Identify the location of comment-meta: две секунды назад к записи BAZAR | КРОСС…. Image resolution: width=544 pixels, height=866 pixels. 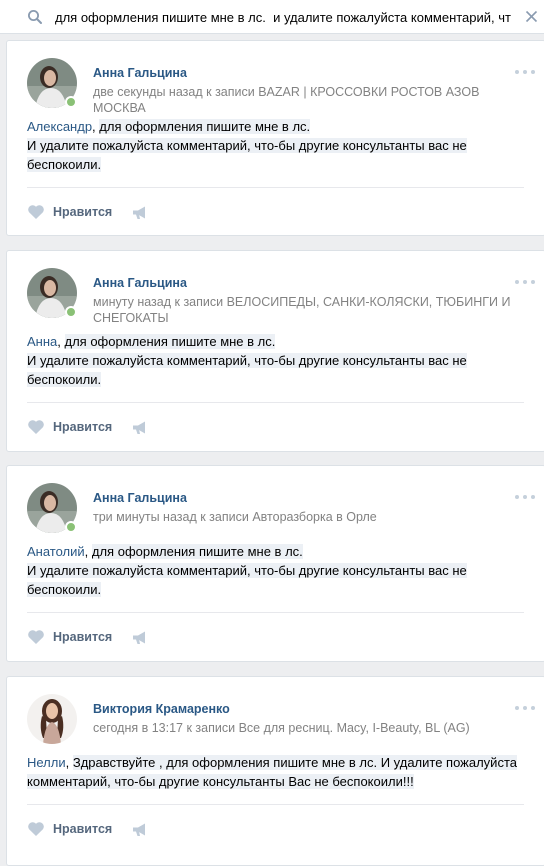
(313, 100).